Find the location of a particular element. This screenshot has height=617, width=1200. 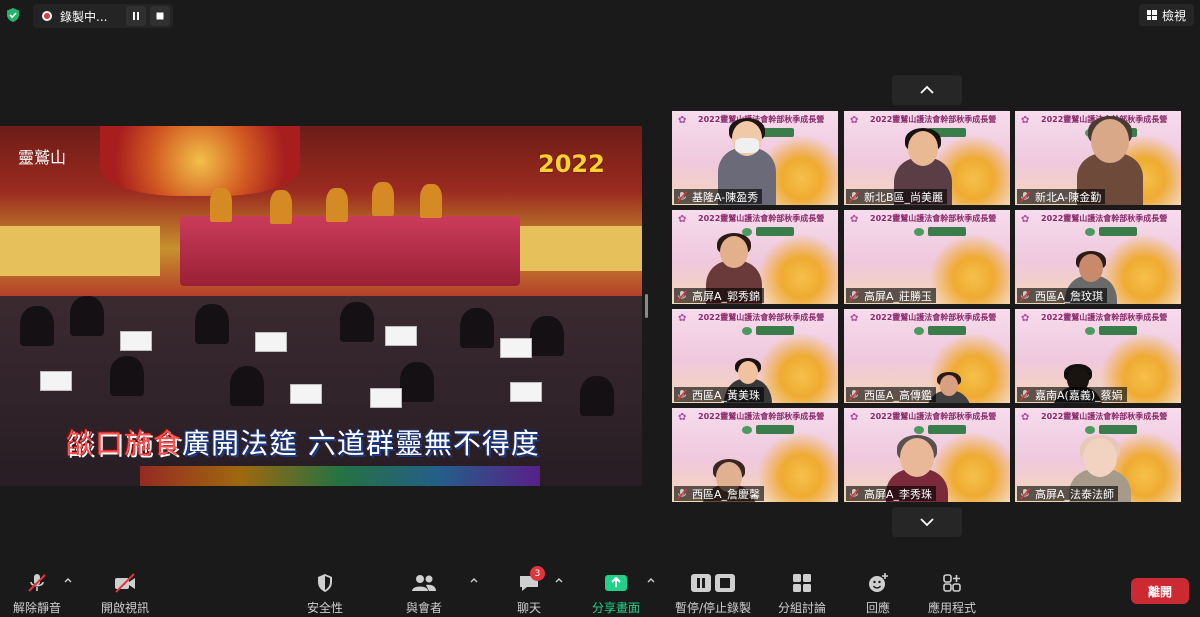

apps-button: 應用程式 is located at coordinates (952, 593).